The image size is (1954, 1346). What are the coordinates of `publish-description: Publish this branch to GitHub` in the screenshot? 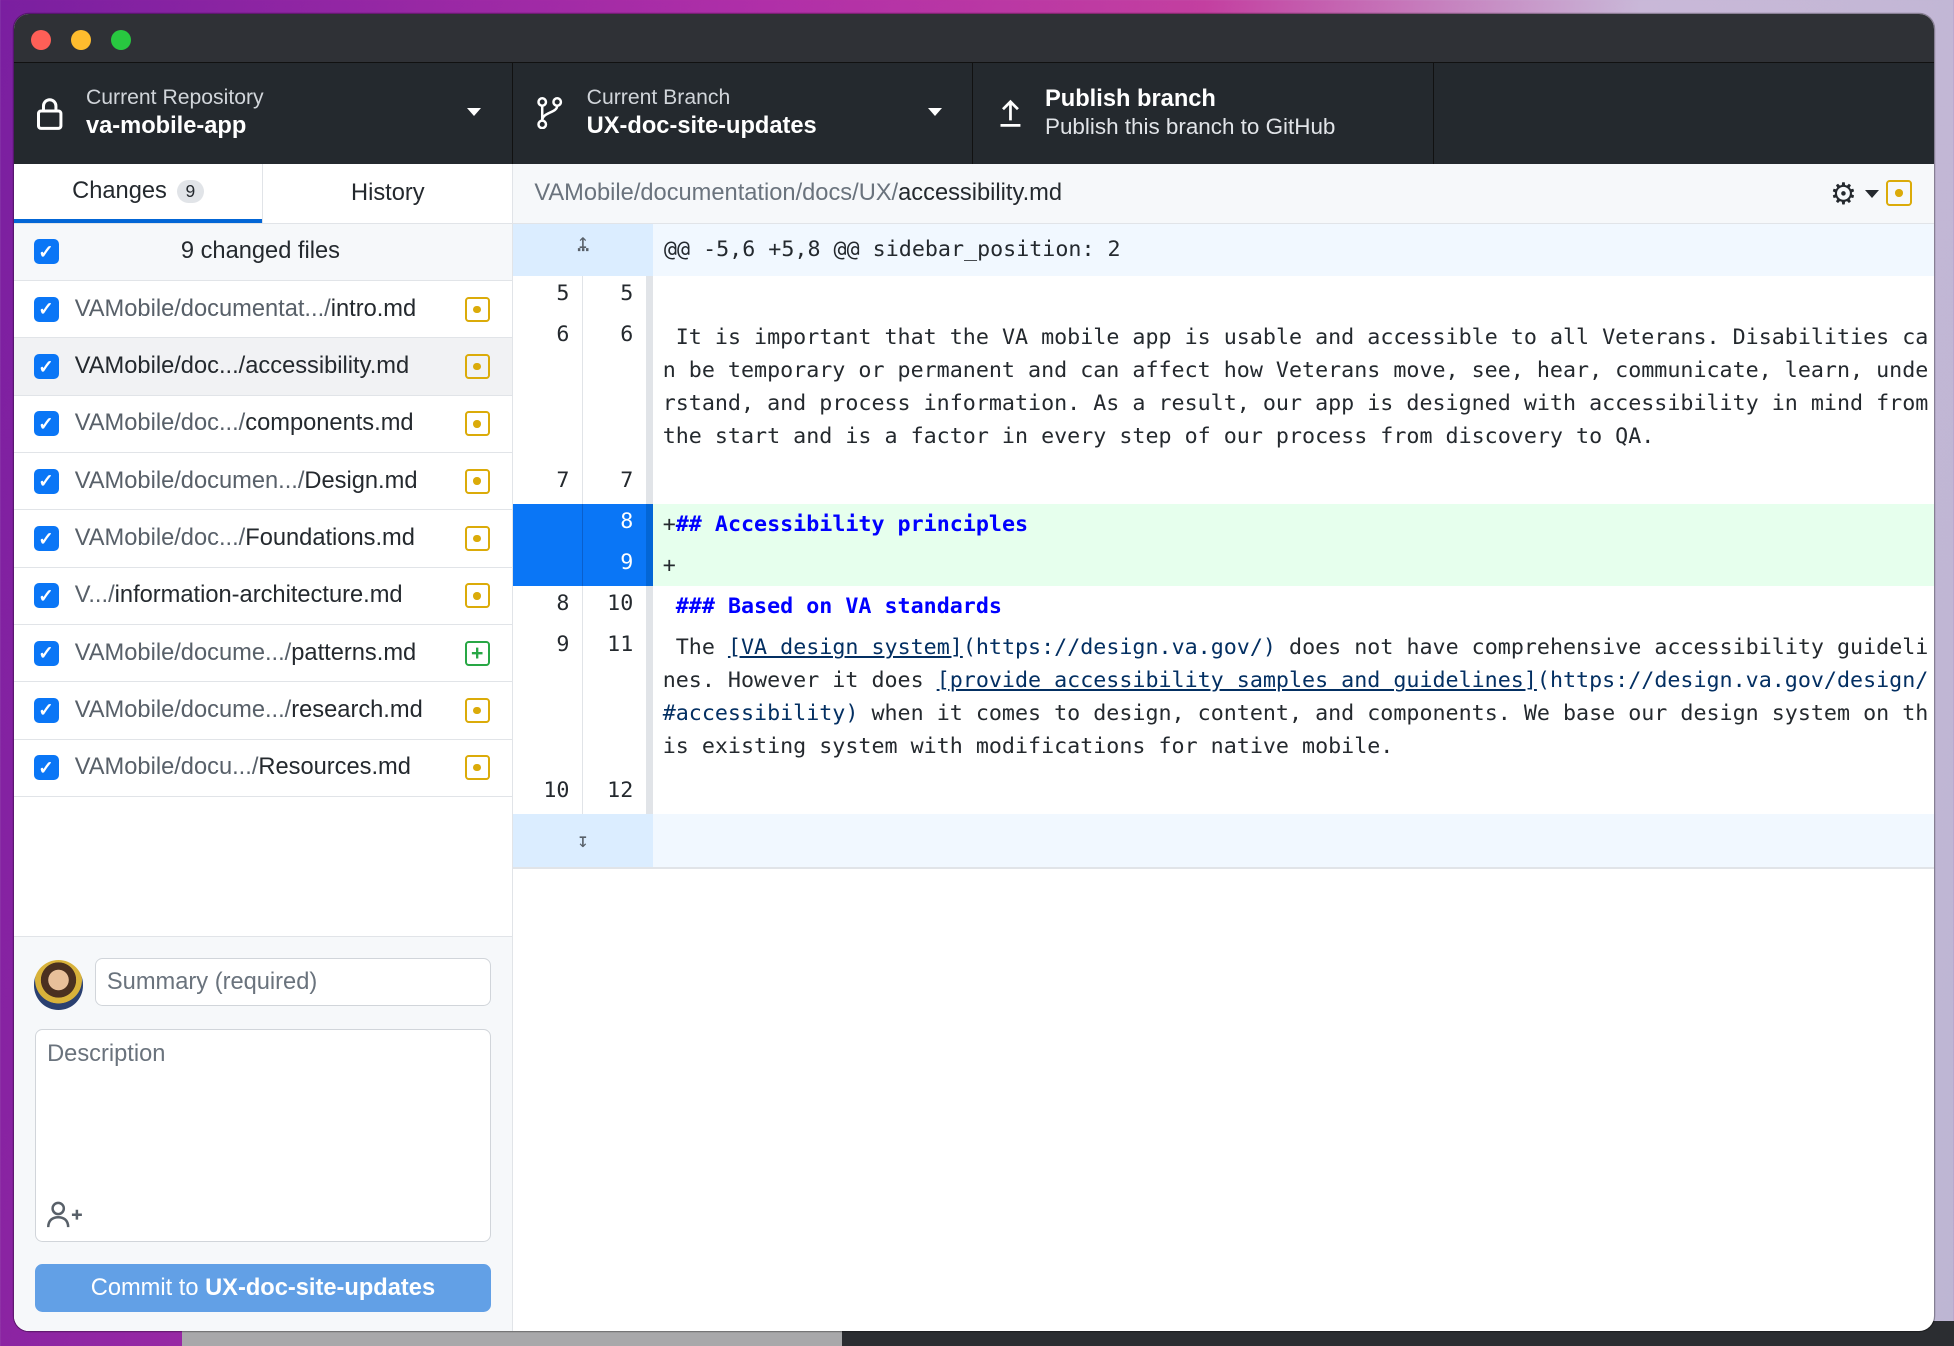 It's located at (1190, 127).